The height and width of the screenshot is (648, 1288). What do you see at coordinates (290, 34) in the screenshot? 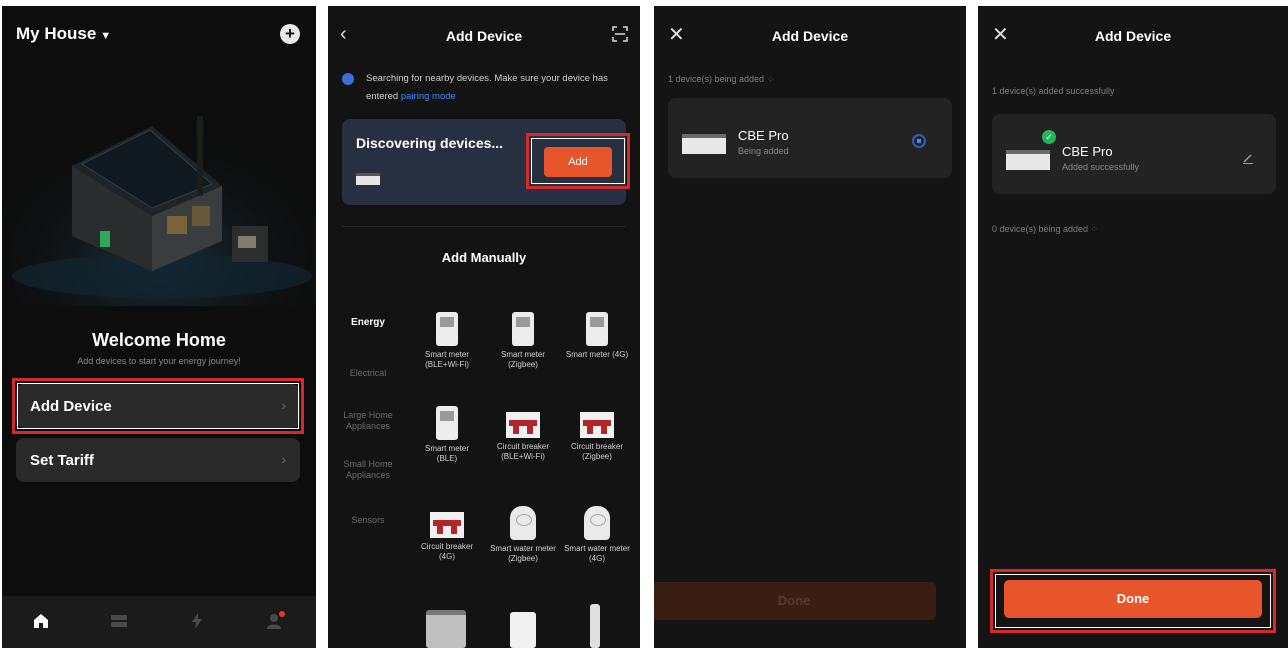
I see `plus-icon: +` at bounding box center [290, 34].